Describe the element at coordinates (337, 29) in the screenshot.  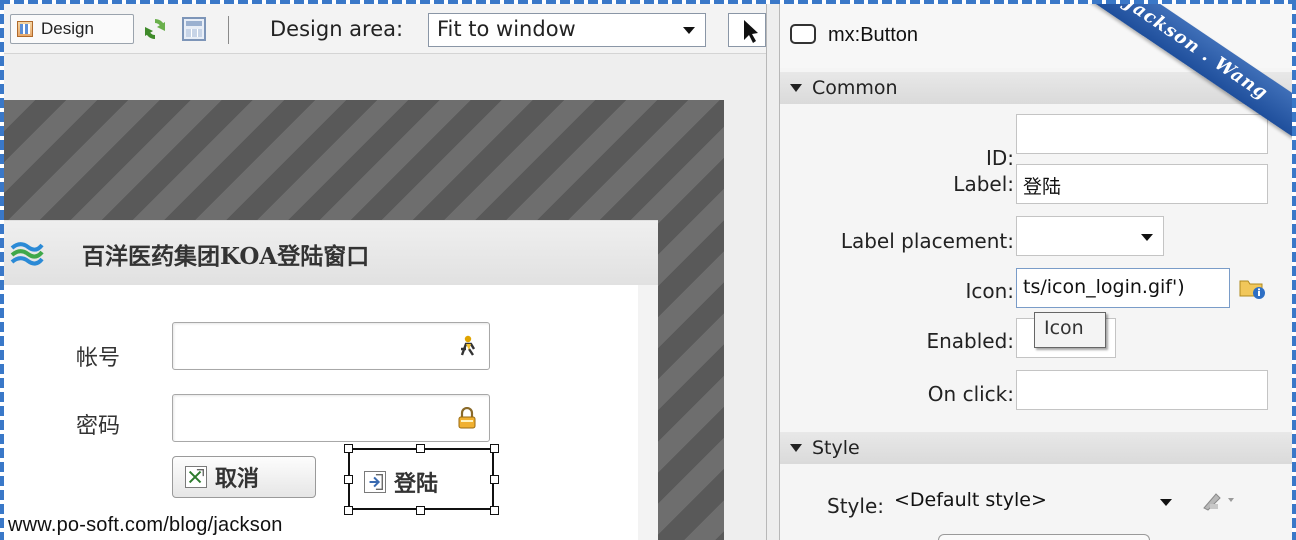
I see `design-area-label: Design area:` at that location.